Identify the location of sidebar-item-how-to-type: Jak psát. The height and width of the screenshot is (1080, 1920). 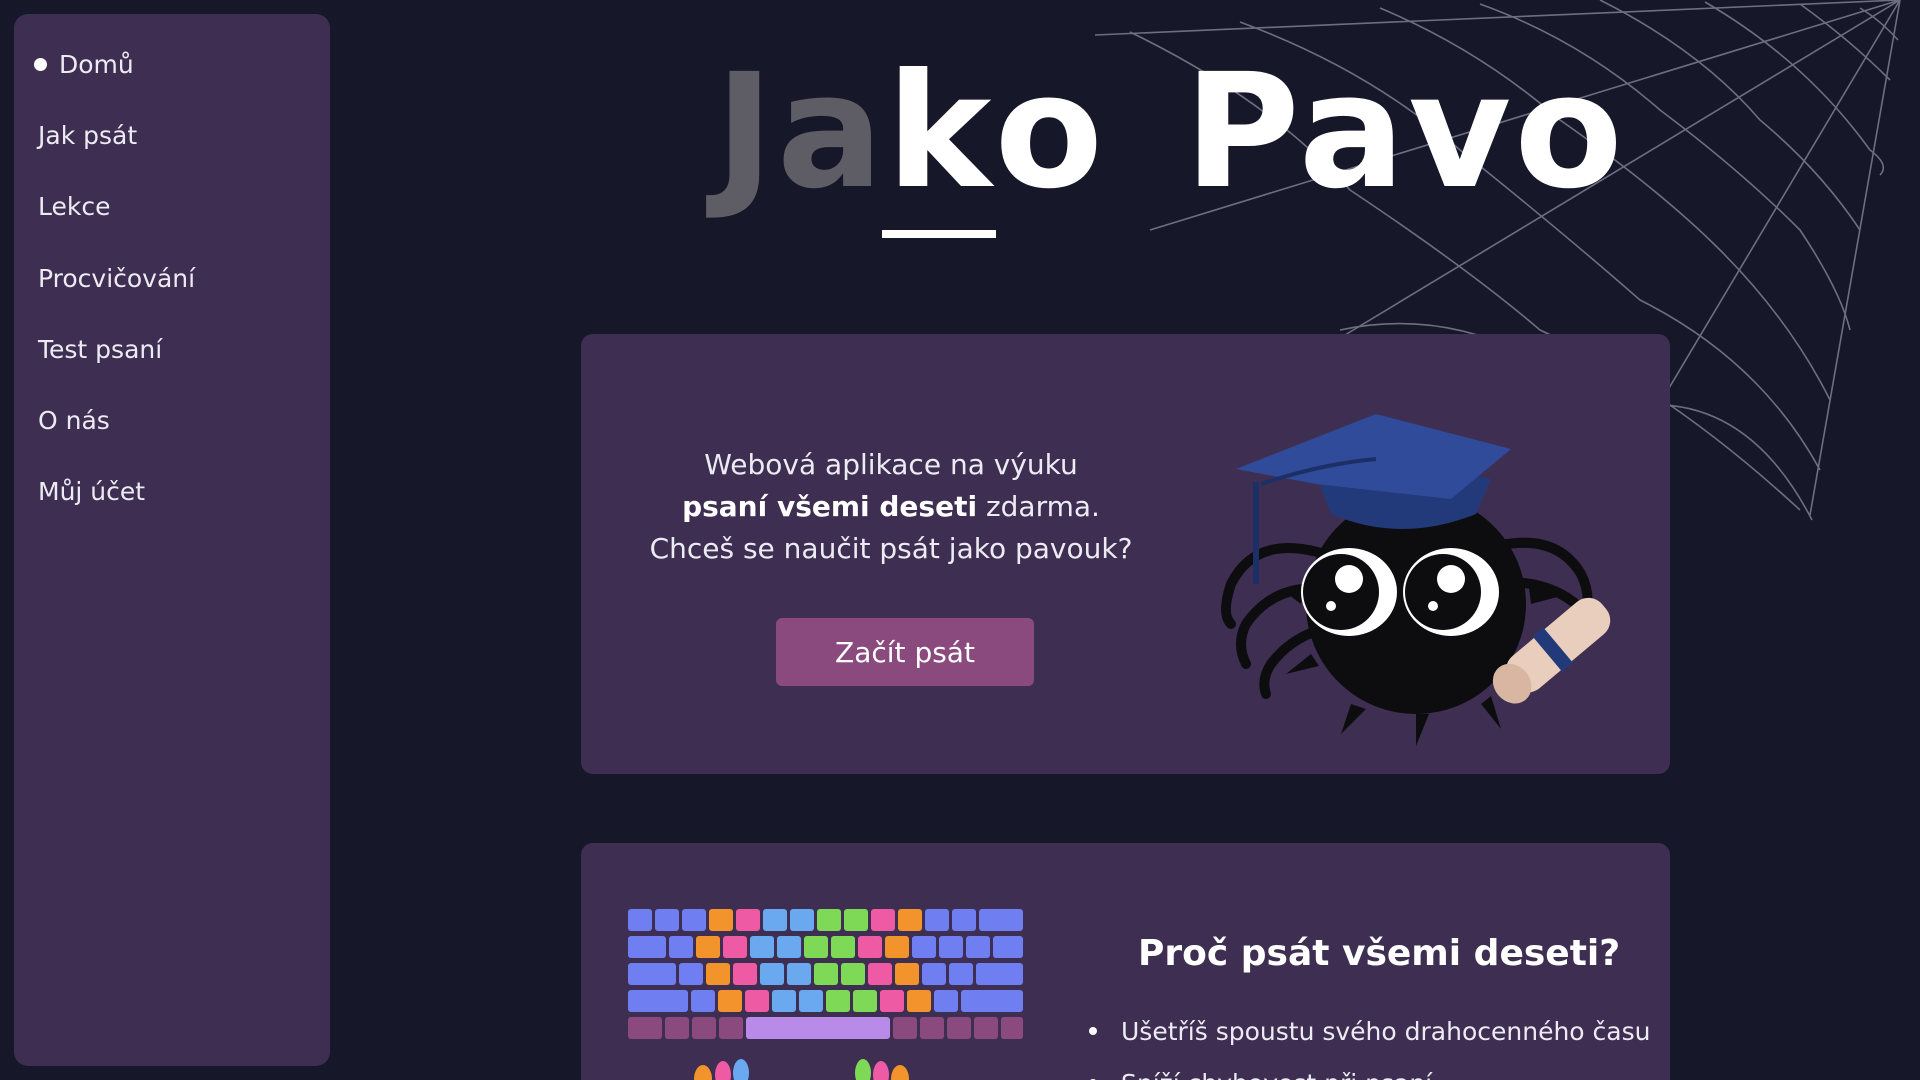
(87, 135).